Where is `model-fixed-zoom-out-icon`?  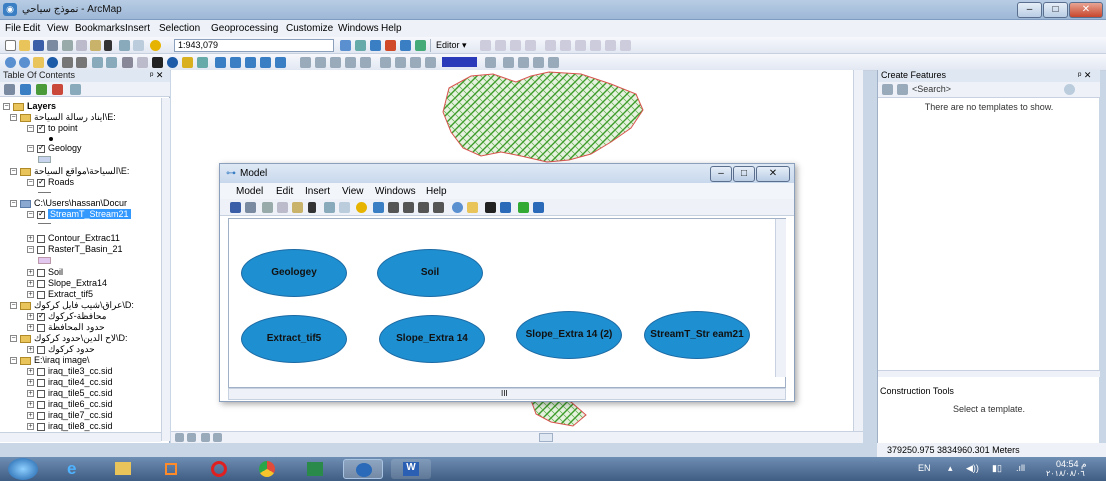 model-fixed-zoom-out-icon is located at coordinates (423, 207).